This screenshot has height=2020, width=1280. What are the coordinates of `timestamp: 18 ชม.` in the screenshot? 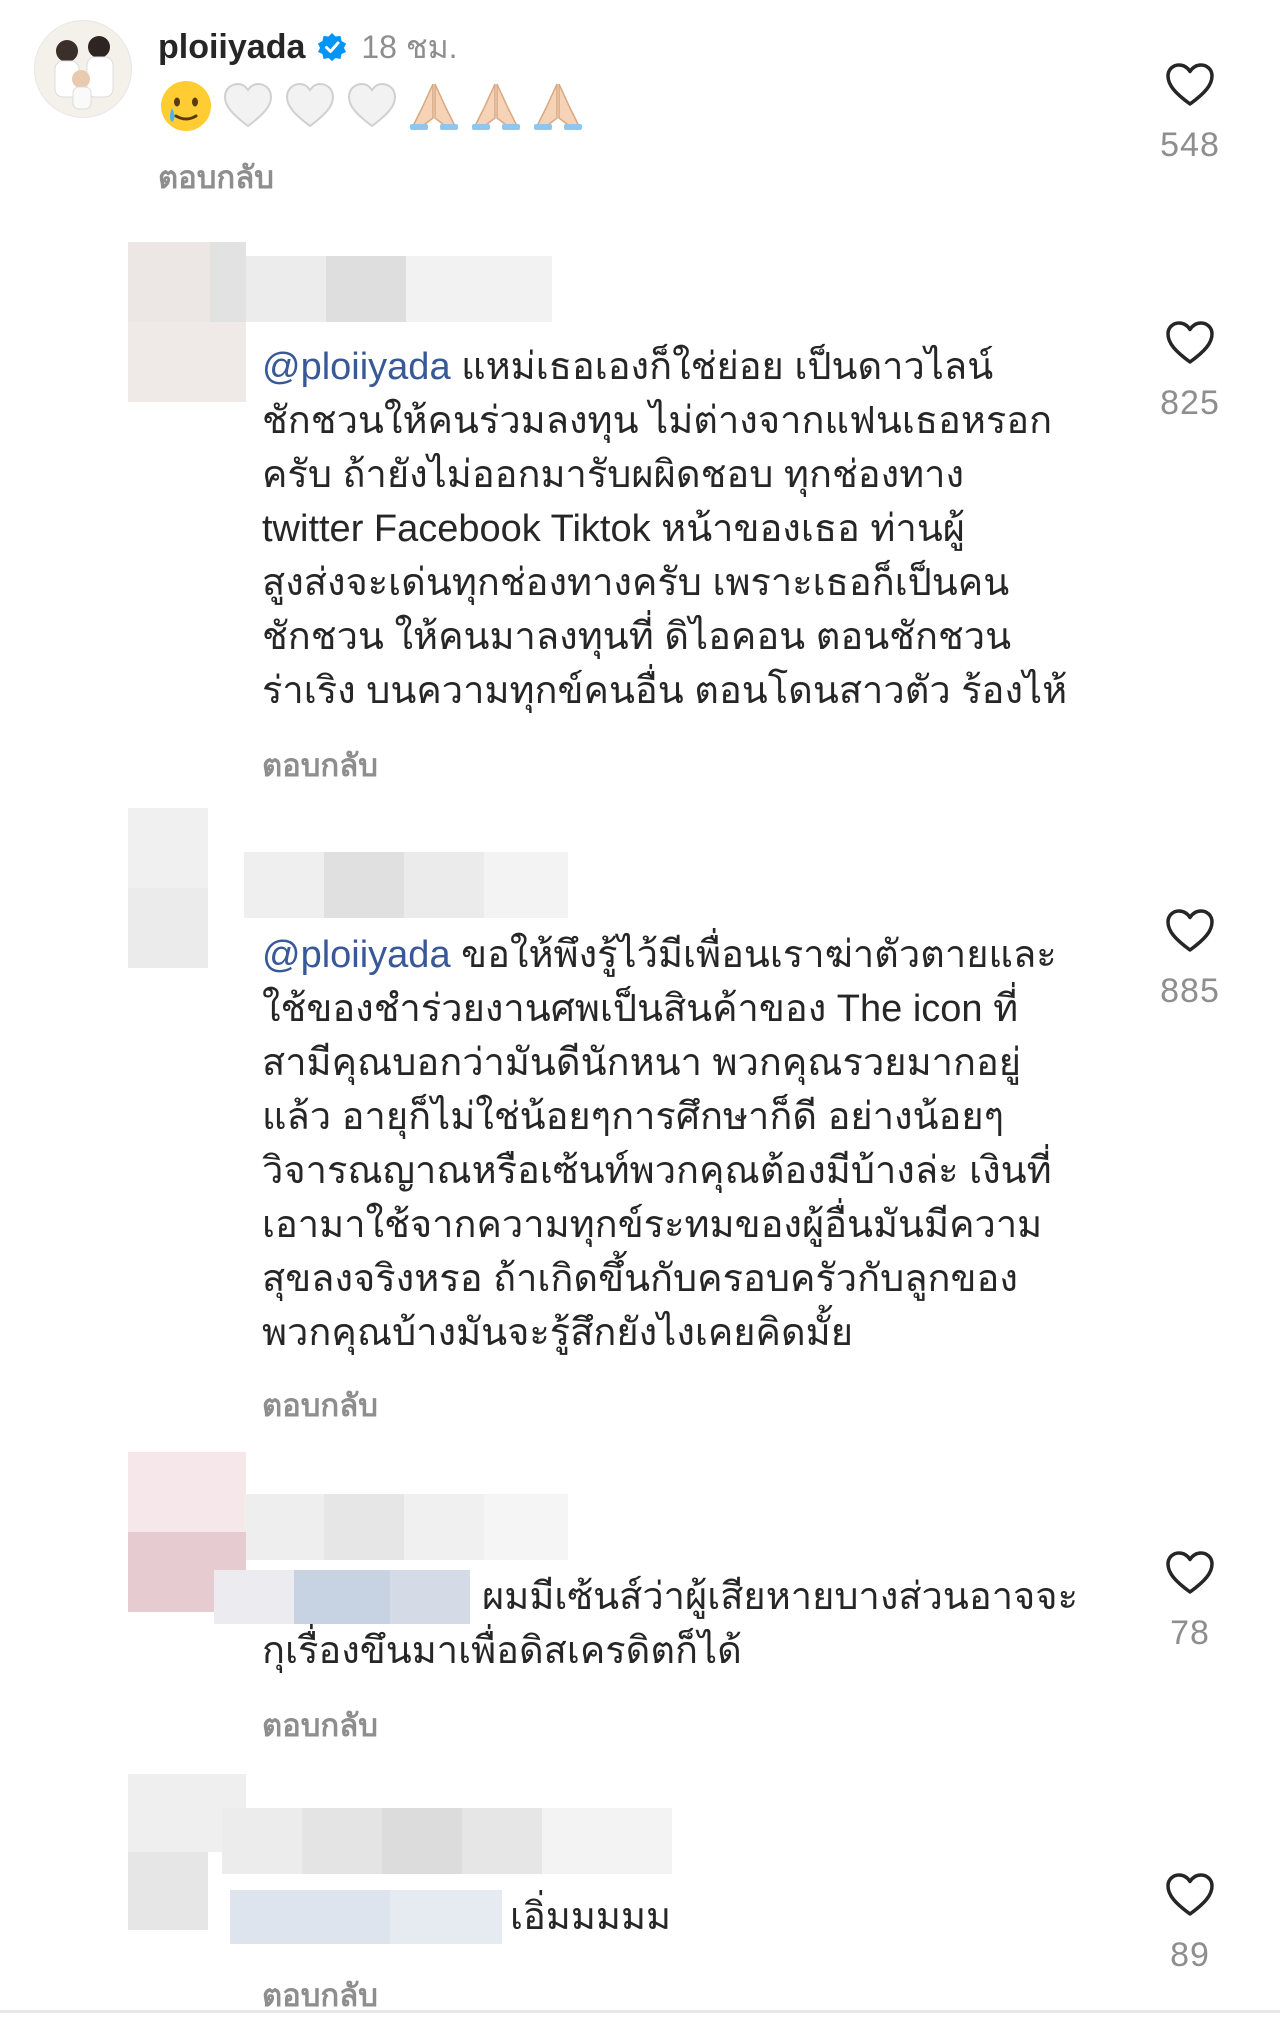 It's located at (409, 46).